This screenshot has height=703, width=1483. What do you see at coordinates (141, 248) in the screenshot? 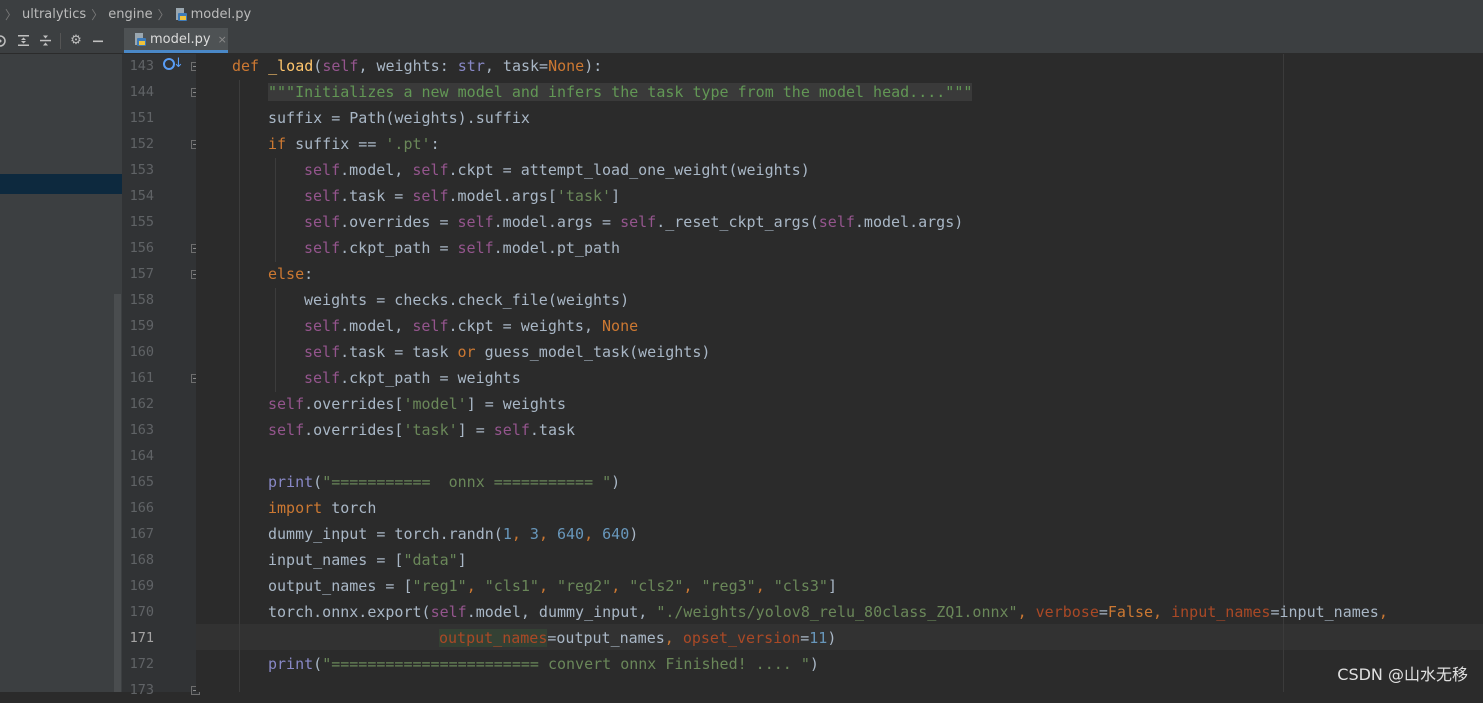
I see `line-number: 156` at bounding box center [141, 248].